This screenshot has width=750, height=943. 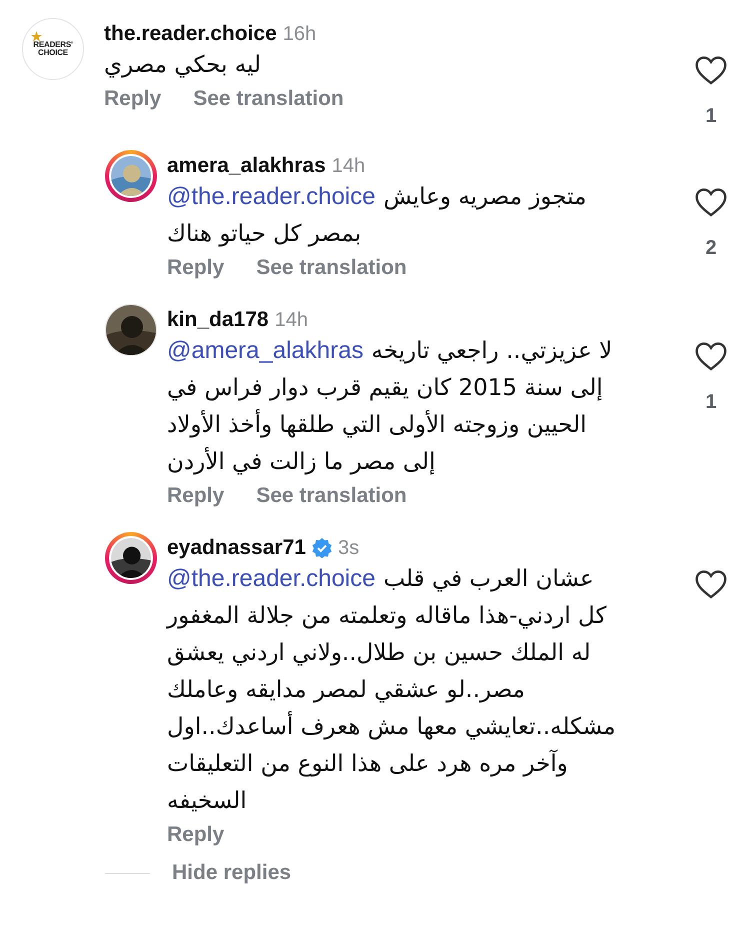 What do you see at coordinates (53, 53) in the screenshot?
I see `logo-text: CHOICE` at bounding box center [53, 53].